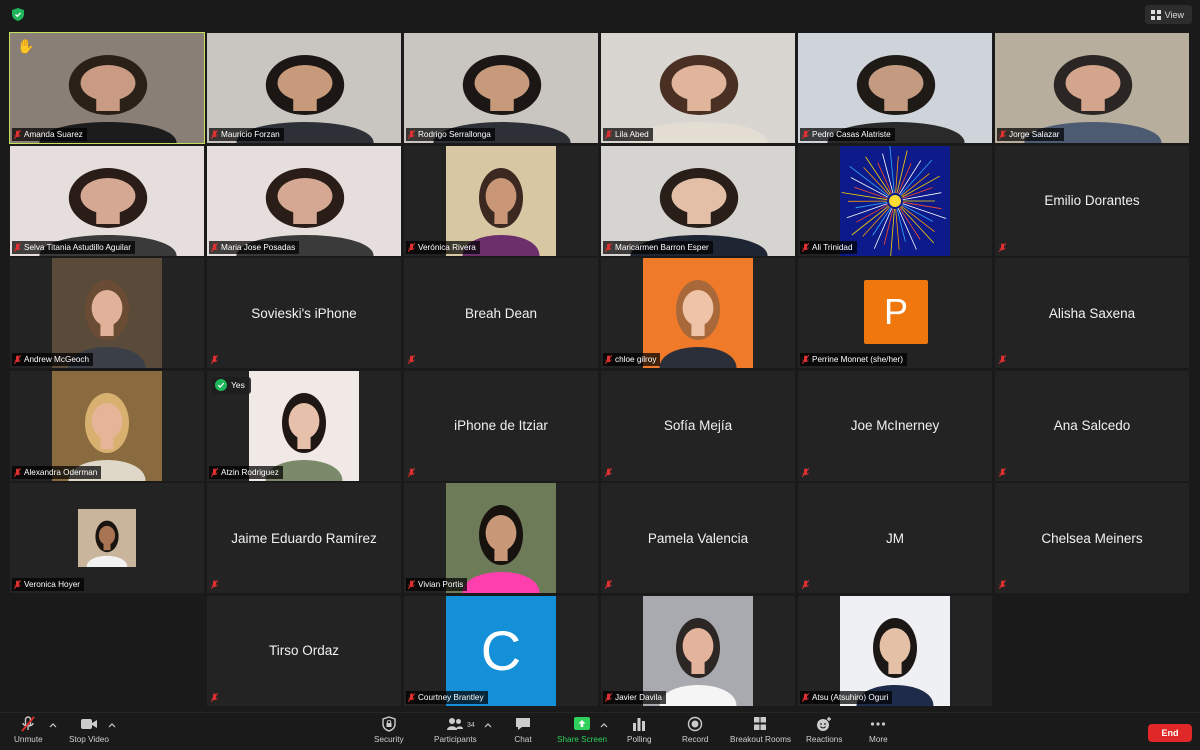 Image resolution: width=1200 pixels, height=750 pixels. What do you see at coordinates (53, 134) in the screenshot?
I see `participant-name: Amanda Suarez` at bounding box center [53, 134].